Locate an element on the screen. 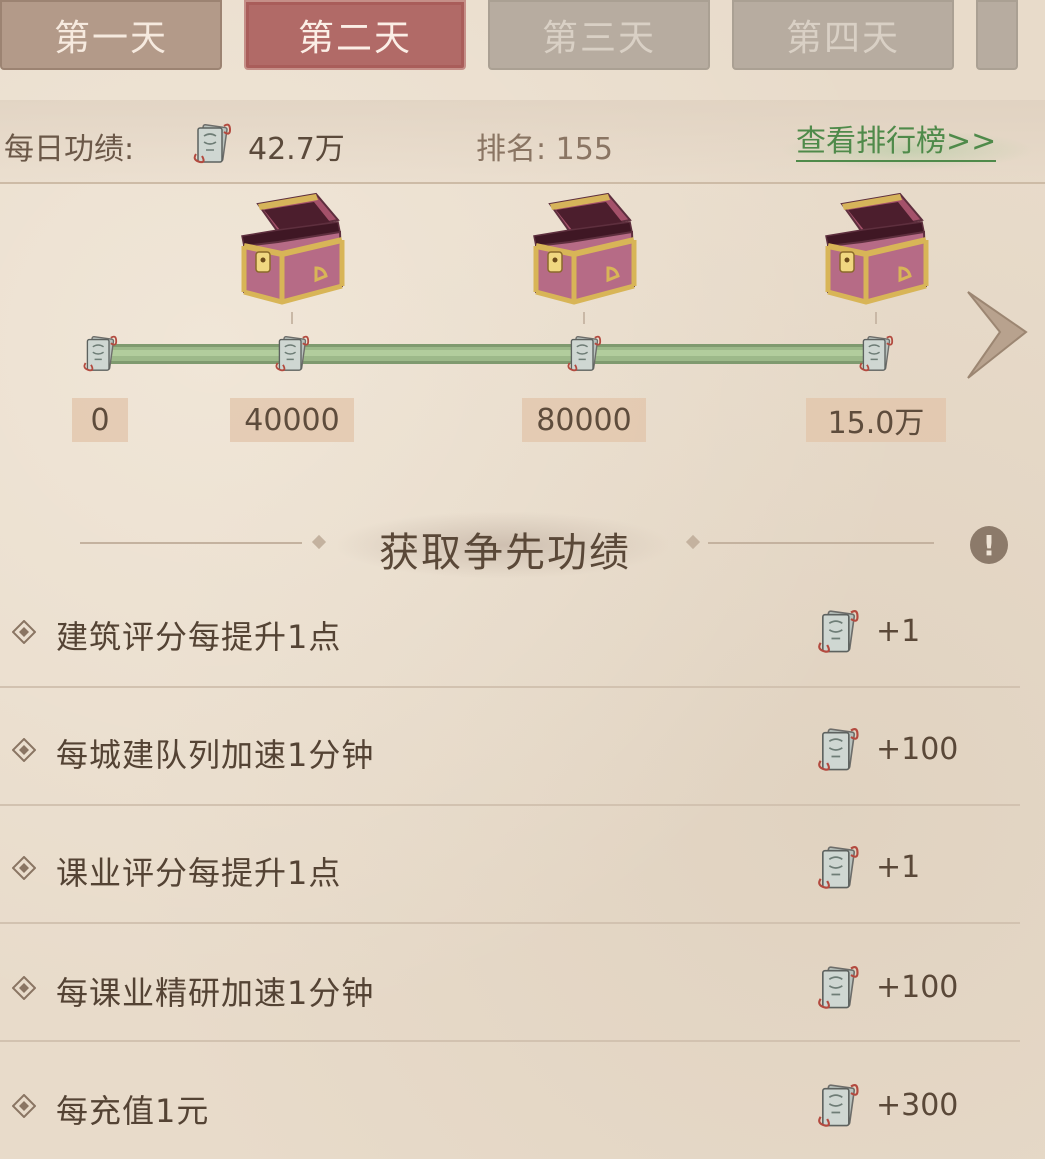 The image size is (1045, 1159). daily-merit-value: 42.7万 is located at coordinates (296, 149).